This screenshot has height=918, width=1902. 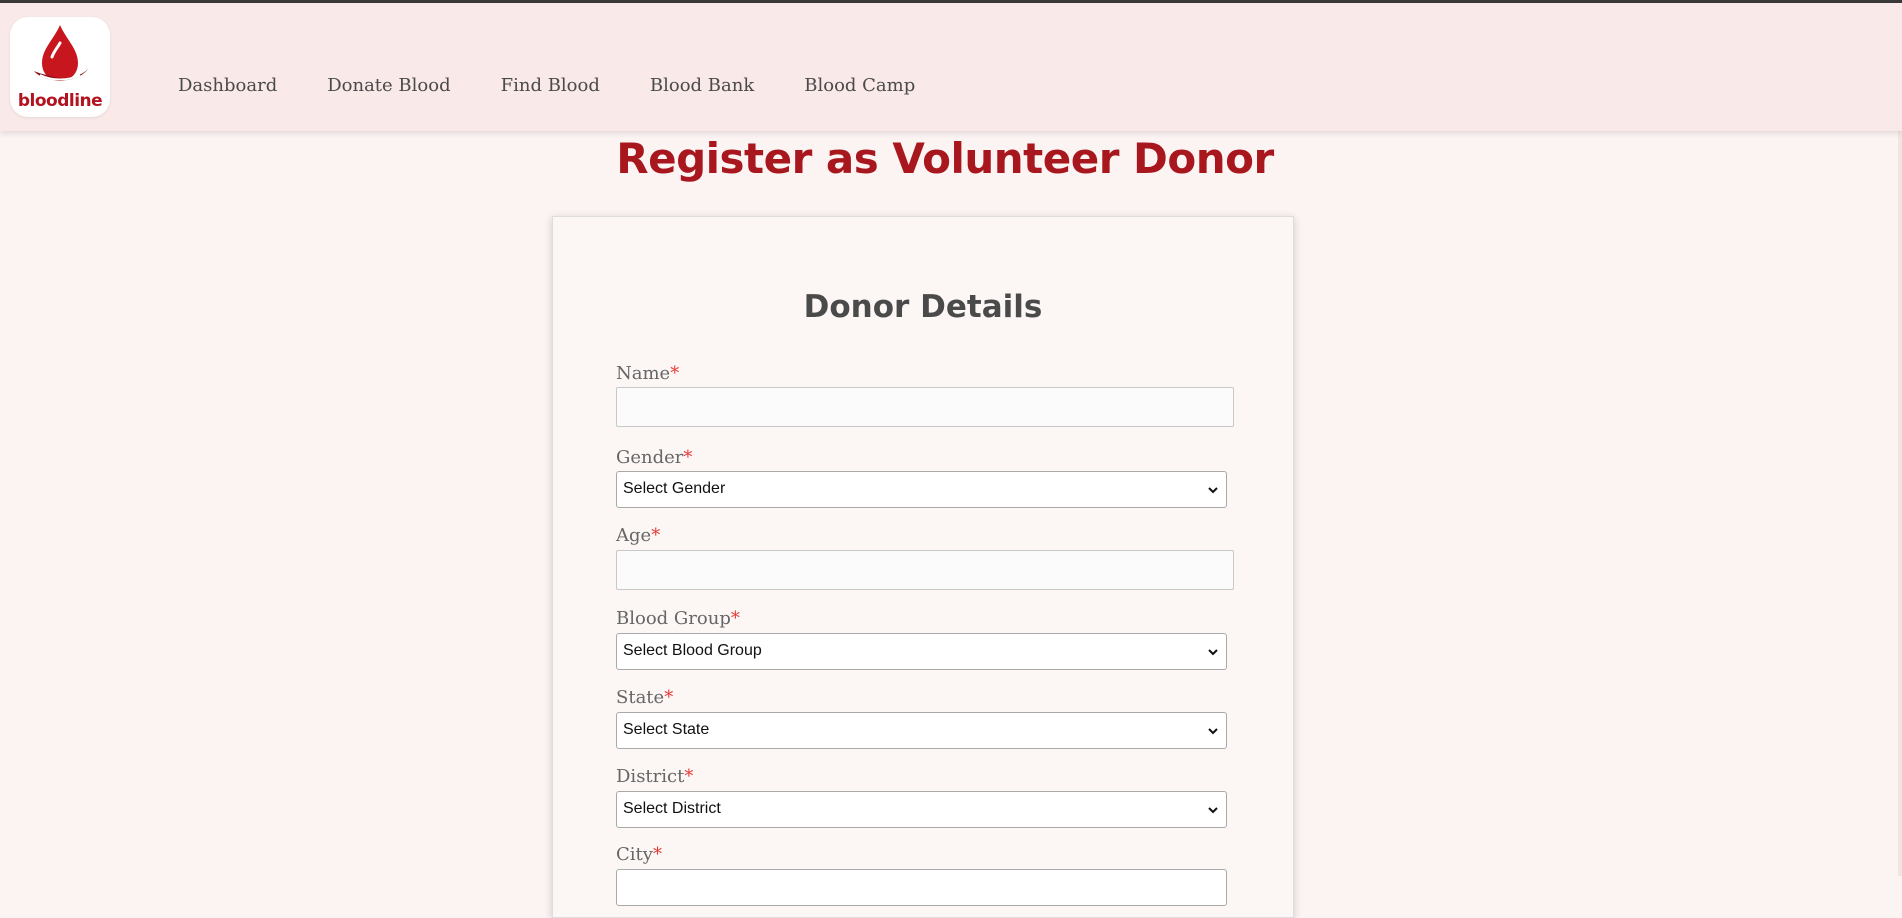 I want to click on page-title: Register as Volunteer Donor, so click(x=945, y=158).